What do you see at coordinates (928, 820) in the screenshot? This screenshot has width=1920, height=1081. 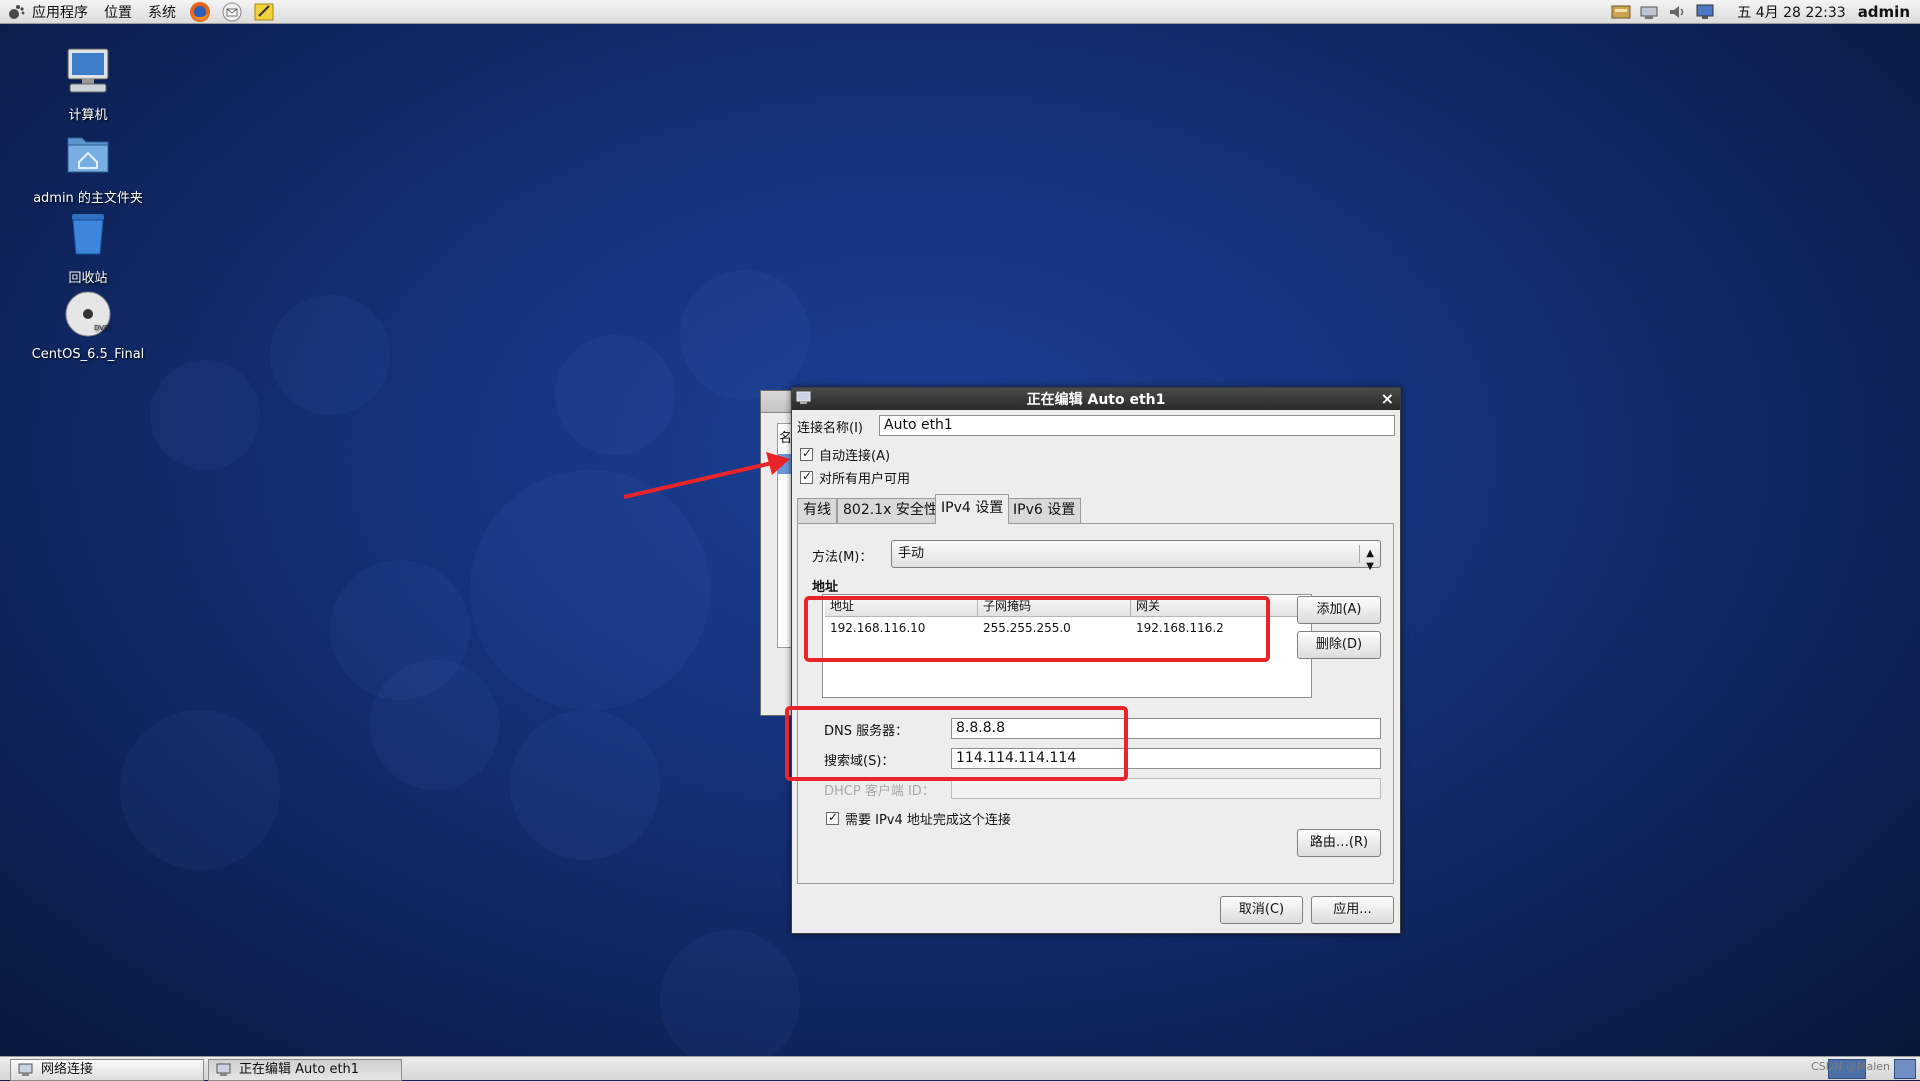 I see `require-ipv4-label: 需要 IPv4 地址完成这个连接` at bounding box center [928, 820].